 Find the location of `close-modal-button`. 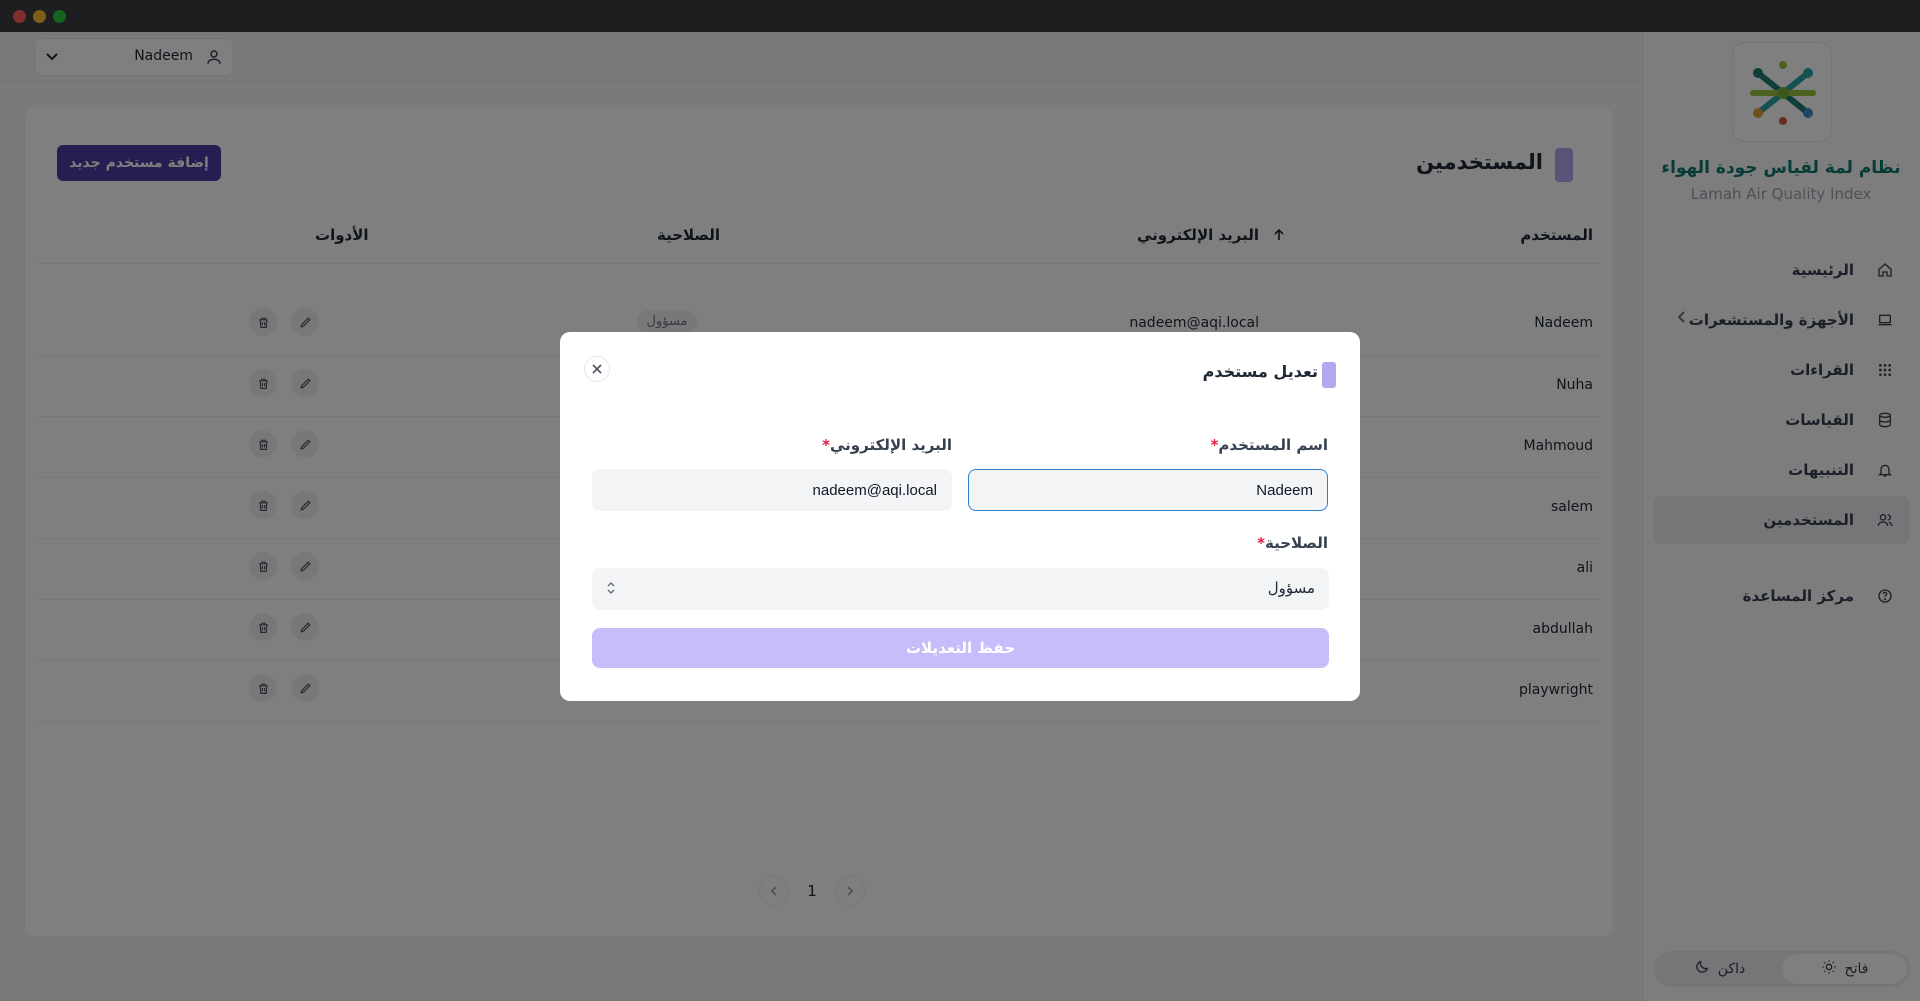

close-modal-button is located at coordinates (597, 369).